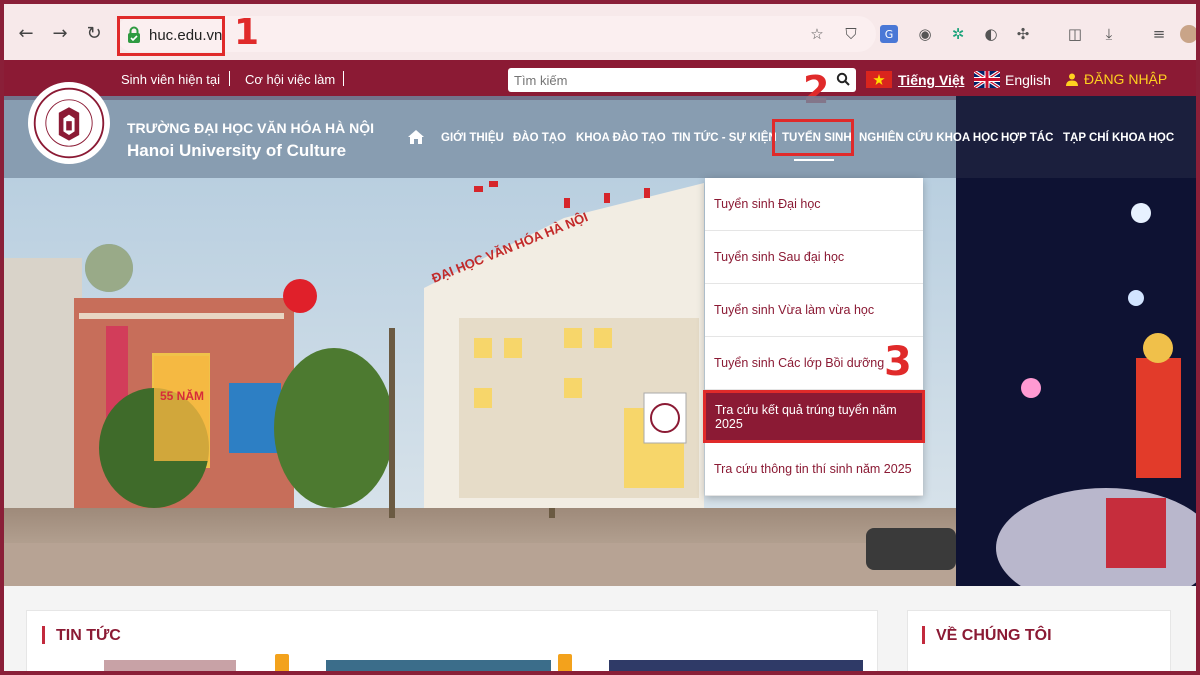 The width and height of the screenshot is (1200, 675). I want to click on nav-faculties: KHOA ĐÀO TẠO, so click(621, 138).